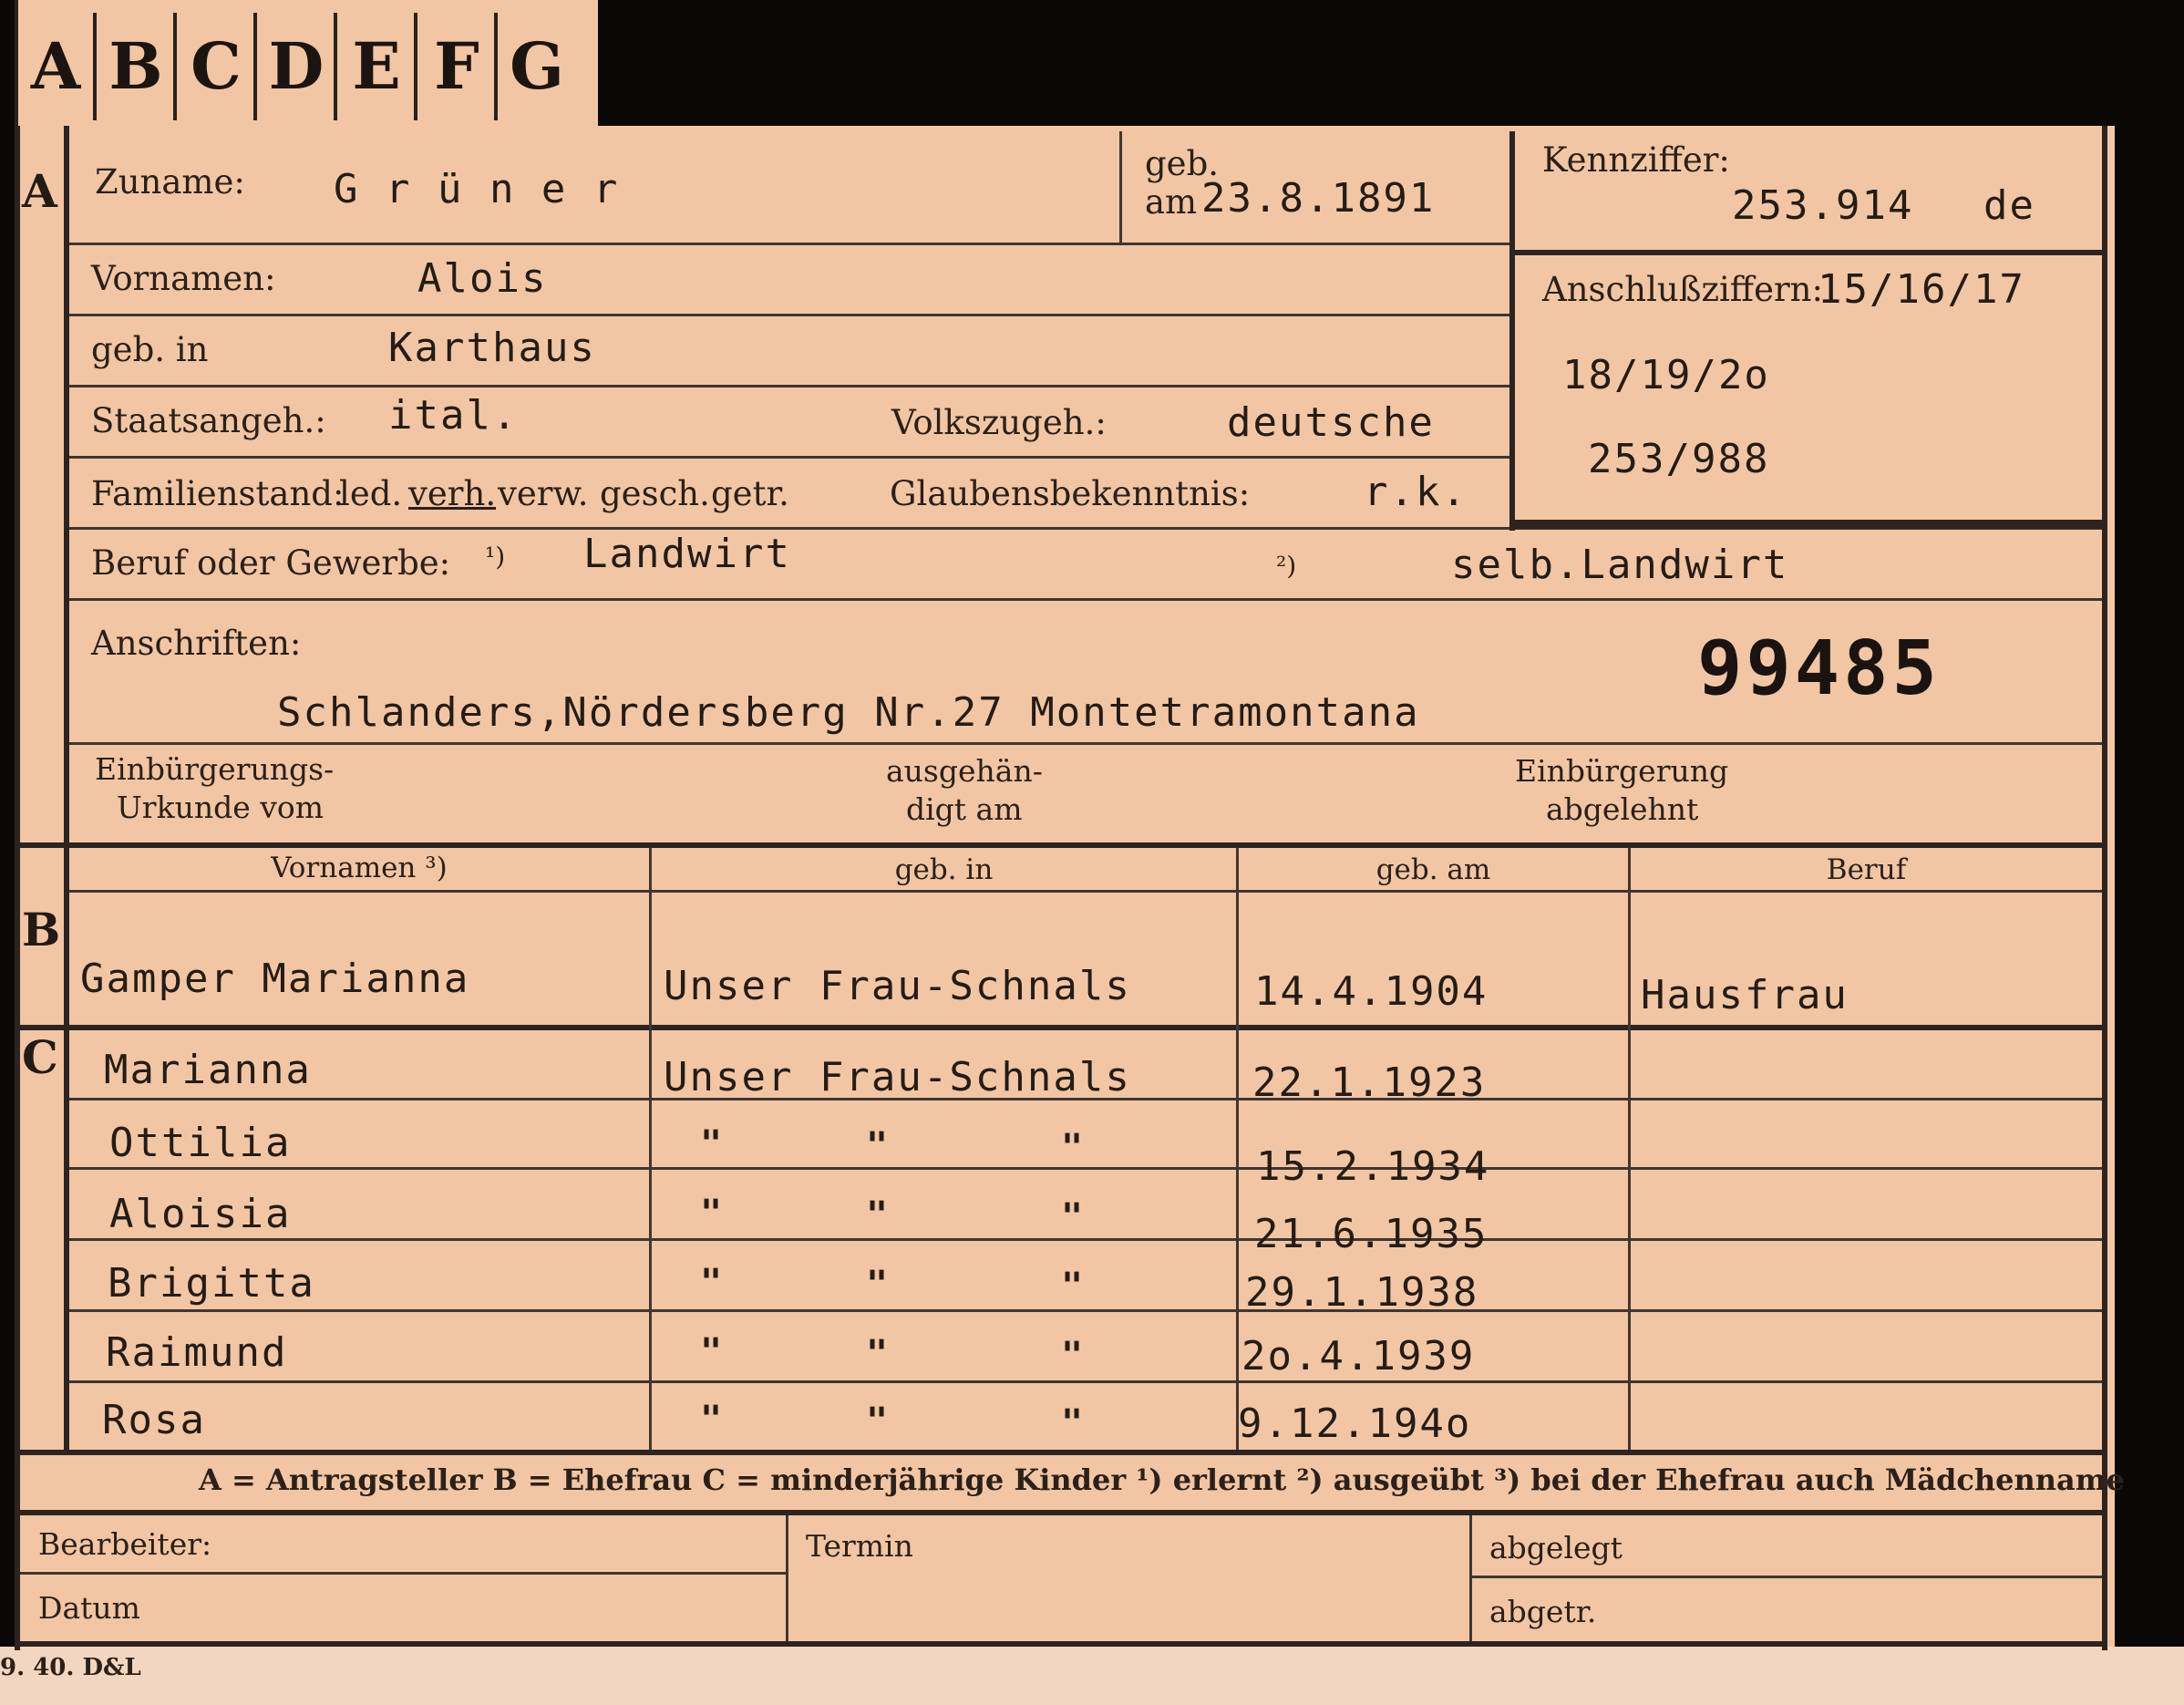 This screenshot has width=2184, height=1705. What do you see at coordinates (1620, 565) in the screenshot?
I see `occupation-practised-value: selb.Landwirt` at bounding box center [1620, 565].